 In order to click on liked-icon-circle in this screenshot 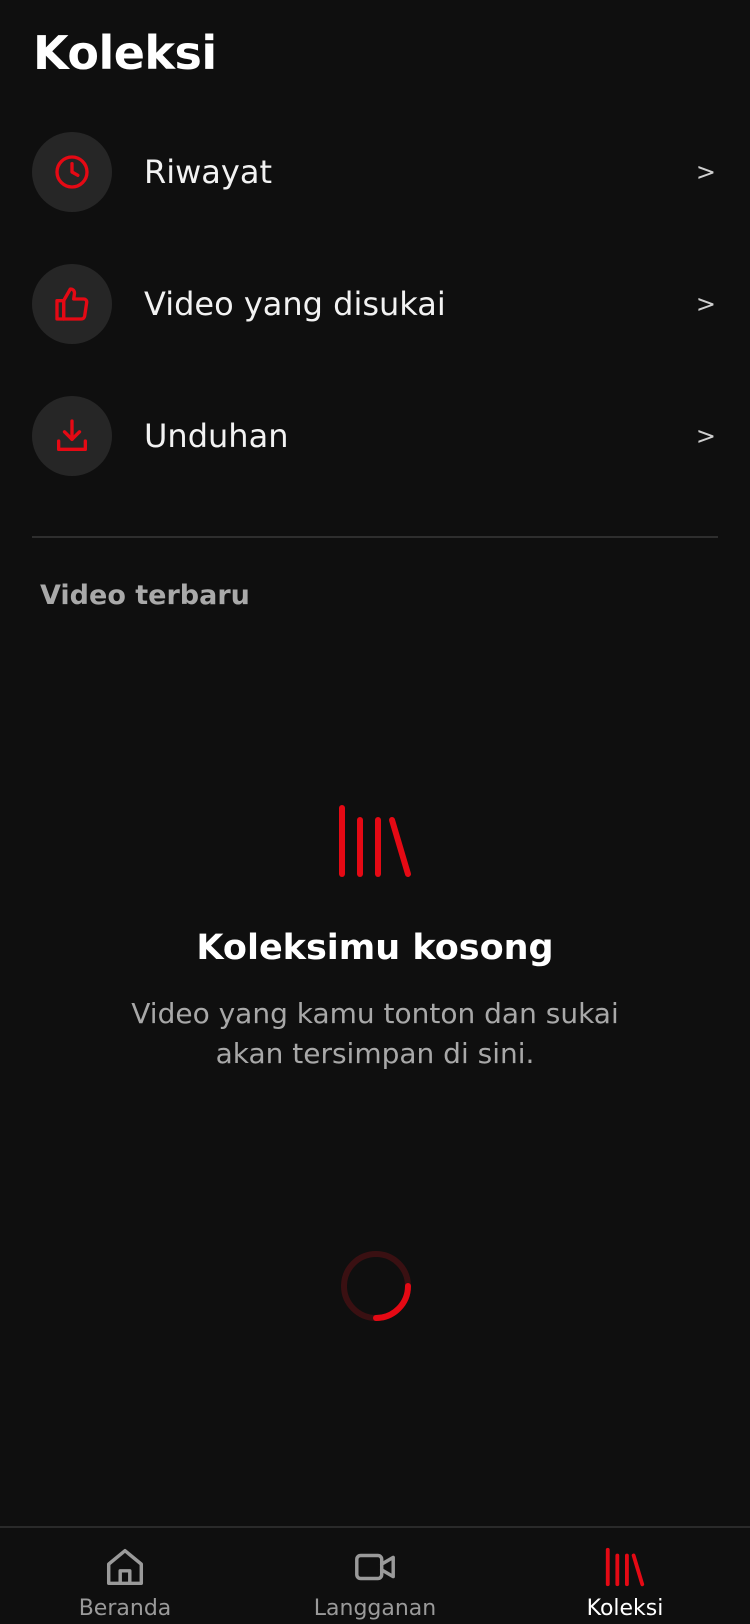, I will do `click(72, 304)`.